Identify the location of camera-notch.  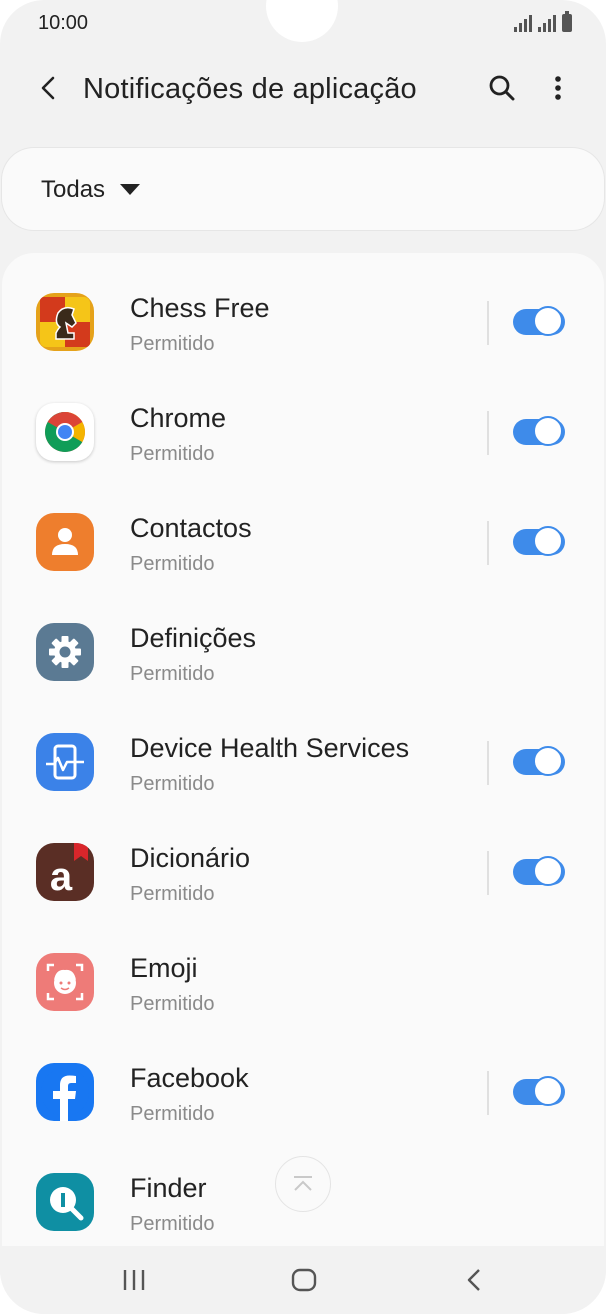
(302, 21).